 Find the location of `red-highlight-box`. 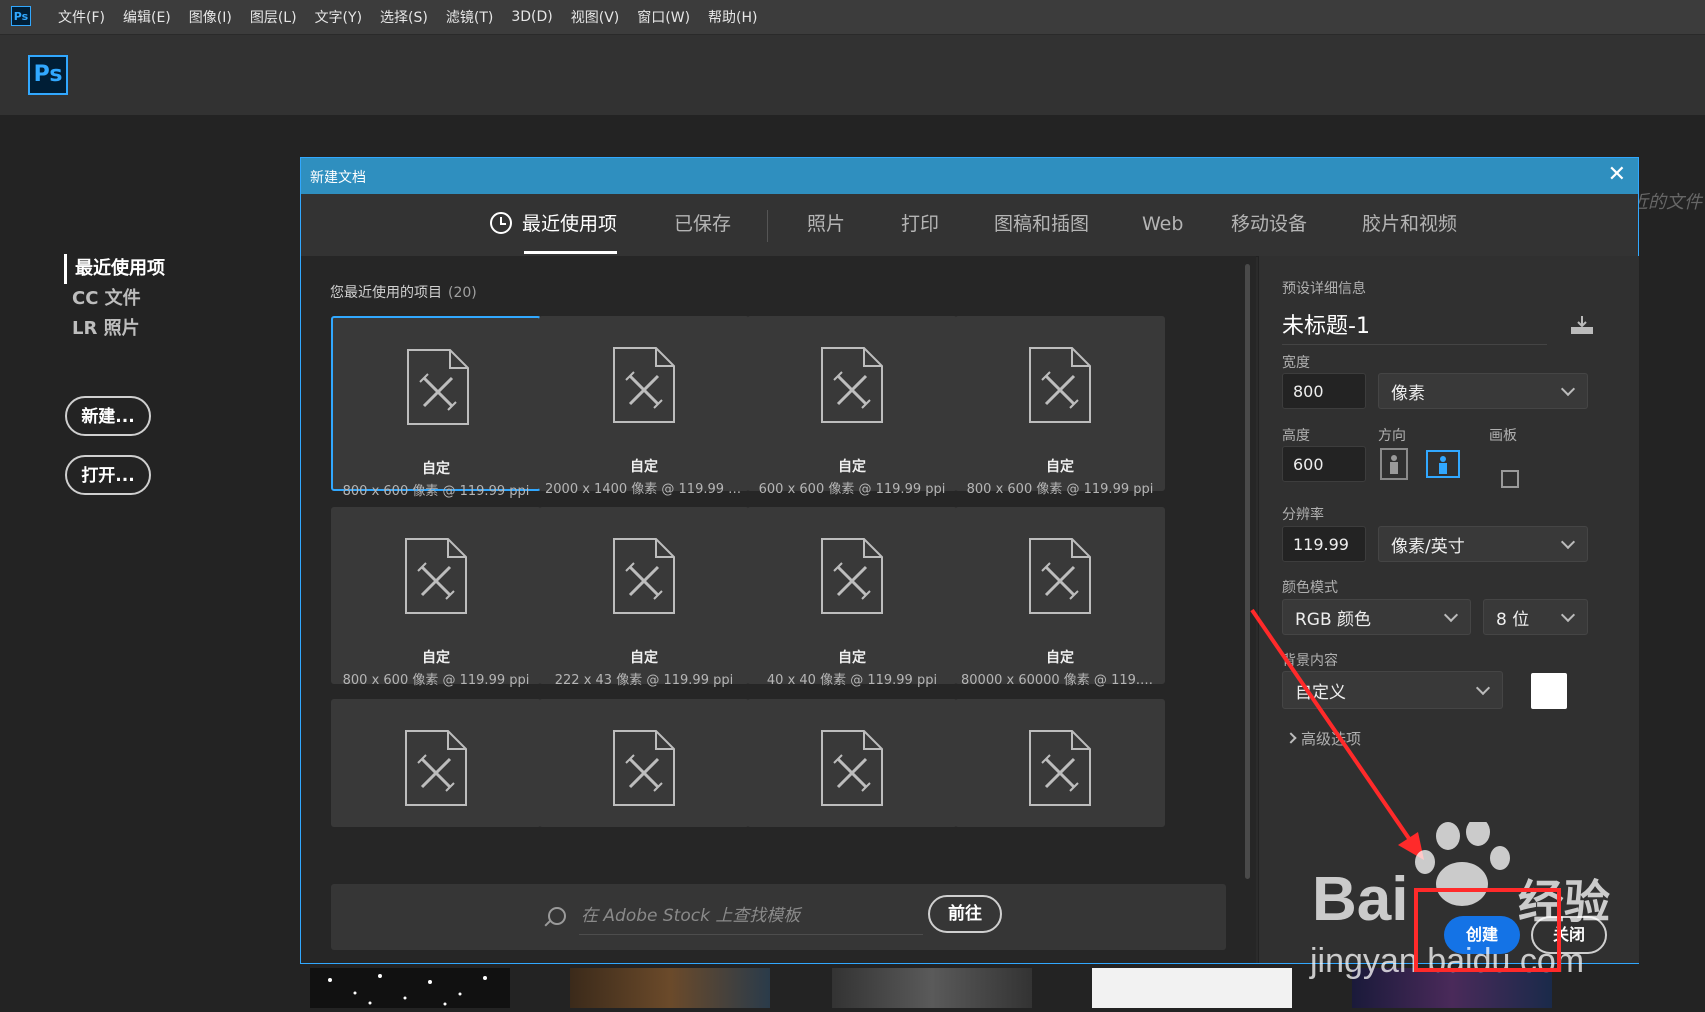

red-highlight-box is located at coordinates (1487, 930).